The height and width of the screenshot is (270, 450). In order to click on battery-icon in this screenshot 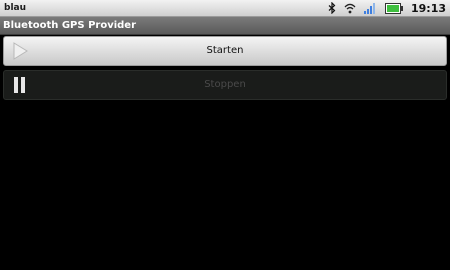, I will do `click(393, 9)`.